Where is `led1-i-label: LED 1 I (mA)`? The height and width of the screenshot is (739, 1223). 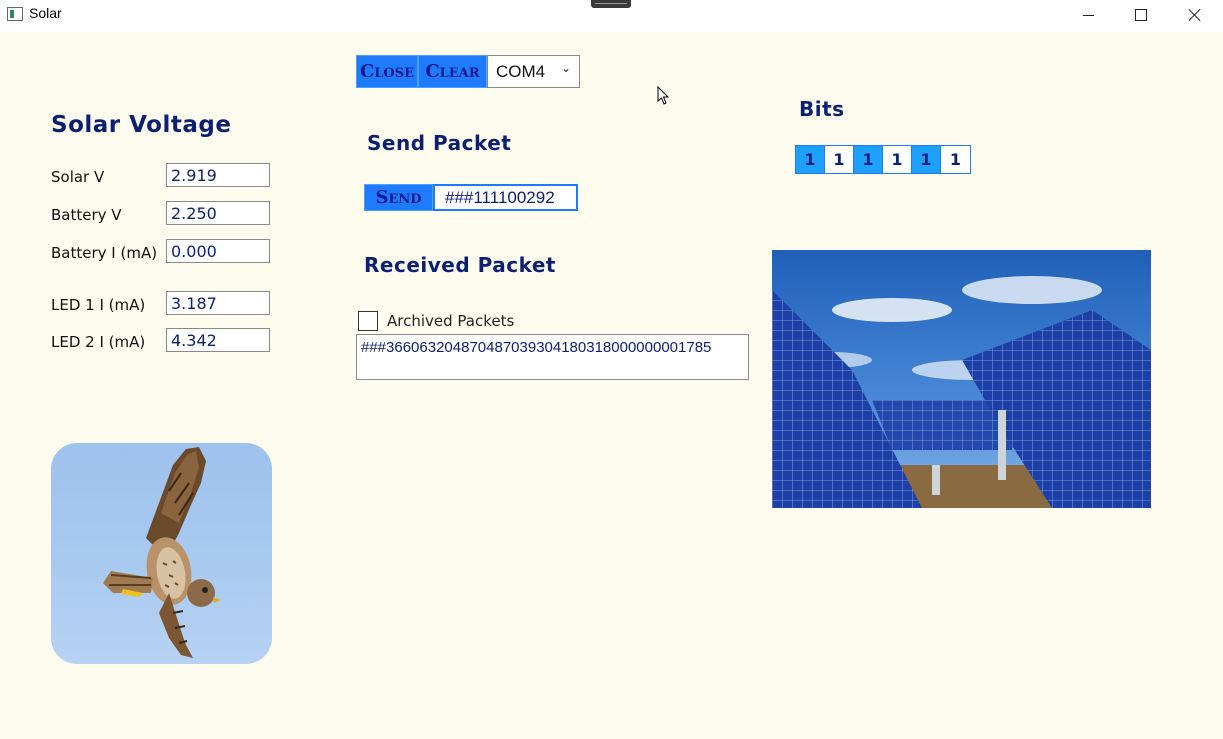
led1-i-label: LED 1 I (mA) is located at coordinates (98, 305).